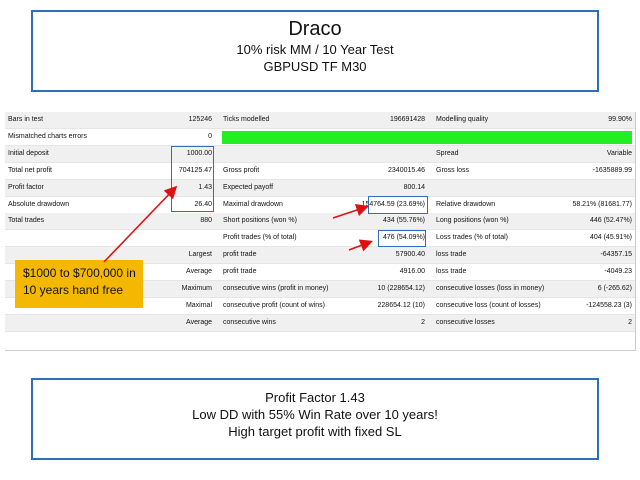 Image resolution: width=640 pixels, height=480 pixels. Describe the element at coordinates (315, 397) in the screenshot. I see `summary-line-1: Profit Factor 1.43` at that location.